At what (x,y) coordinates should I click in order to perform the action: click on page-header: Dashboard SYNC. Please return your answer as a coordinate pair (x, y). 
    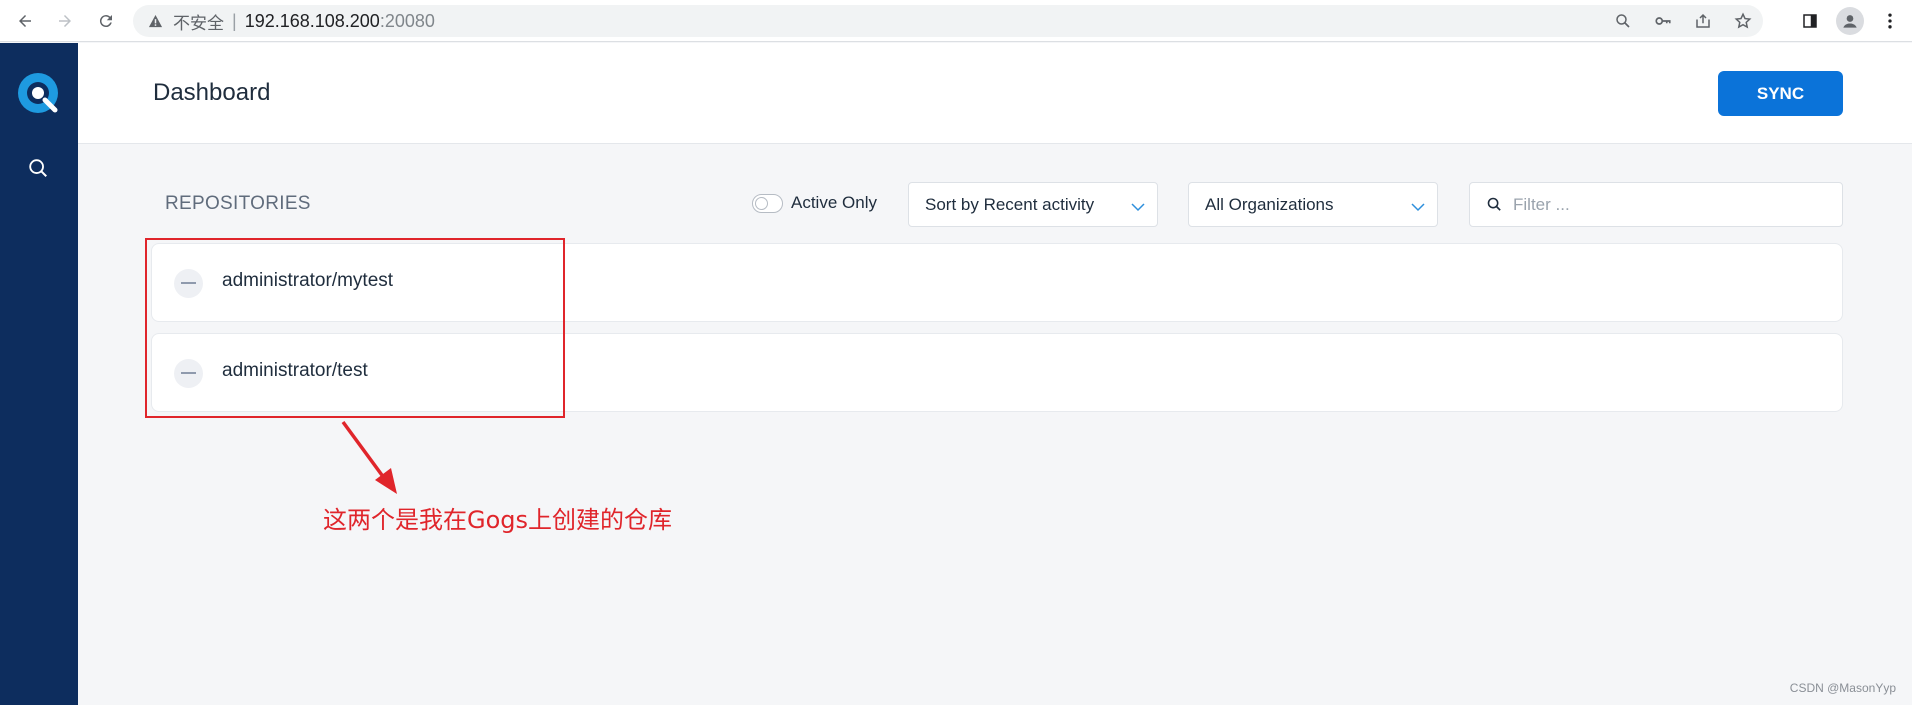
    Looking at the image, I should click on (995, 93).